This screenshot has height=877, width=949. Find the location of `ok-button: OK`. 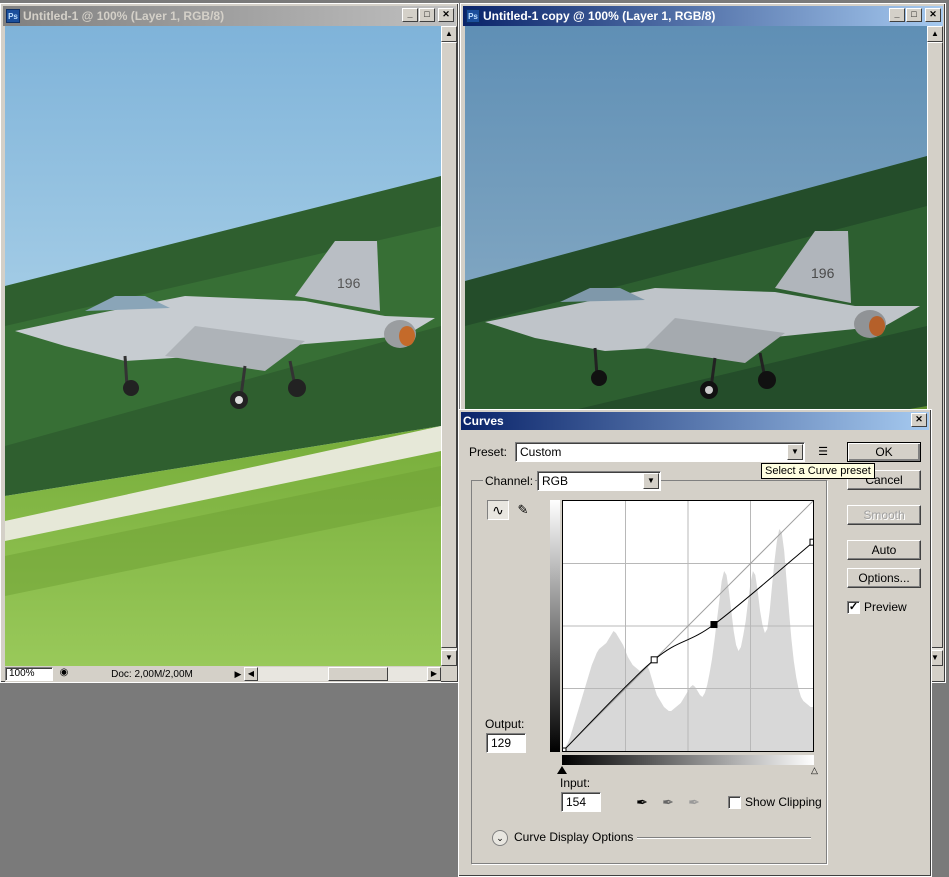

ok-button: OK is located at coordinates (884, 452).